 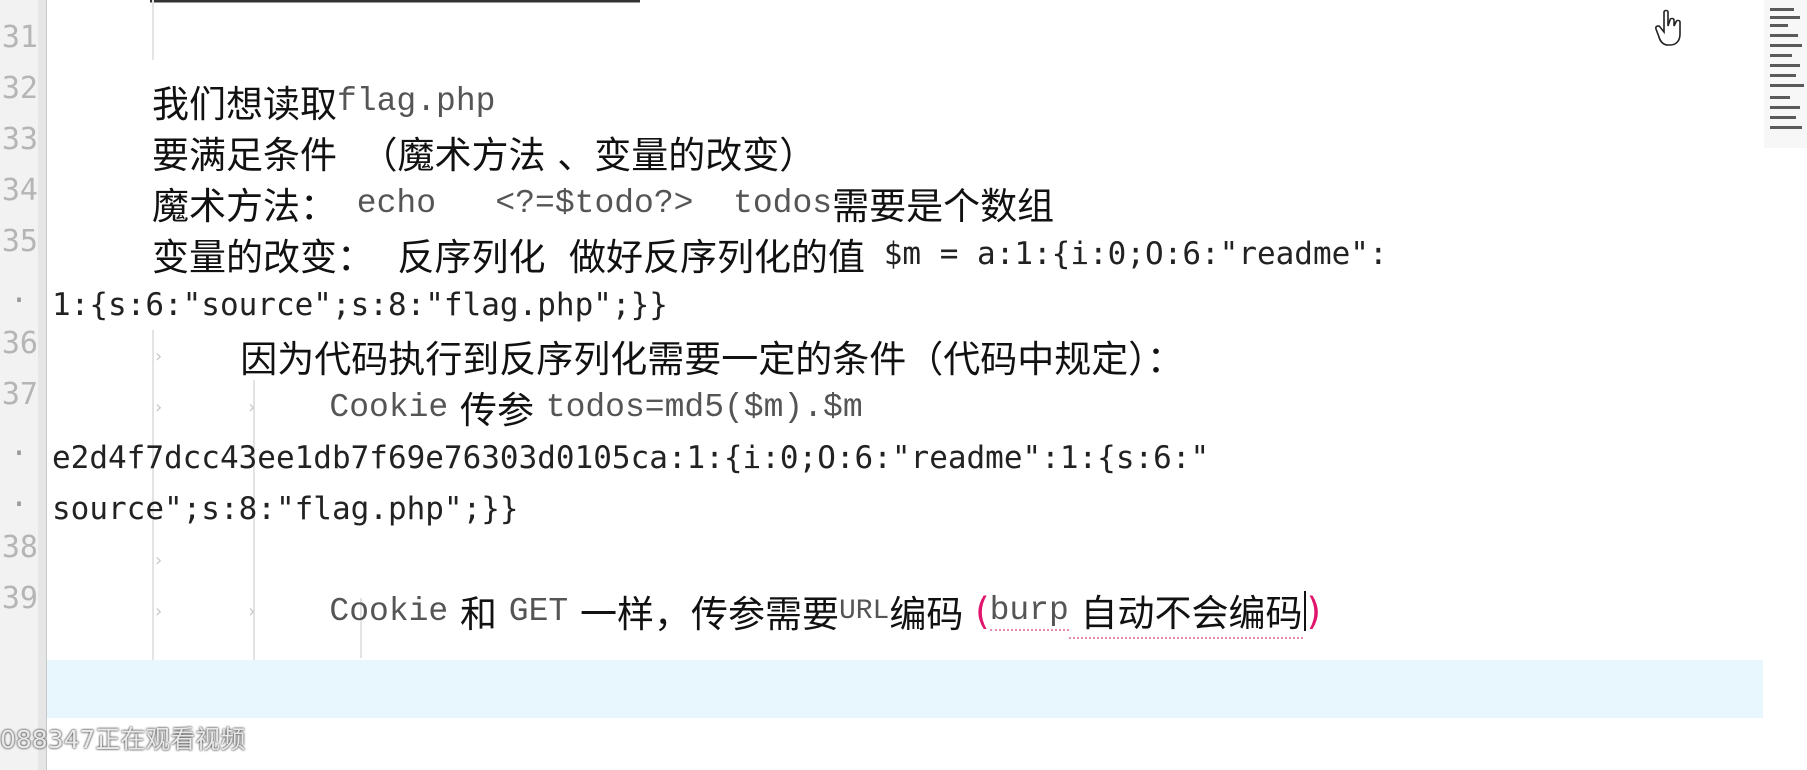 I want to click on code-line-36: › 因为代码执行到反序列化需要一定的条件（代码中规定）：, so click(x=981, y=356).